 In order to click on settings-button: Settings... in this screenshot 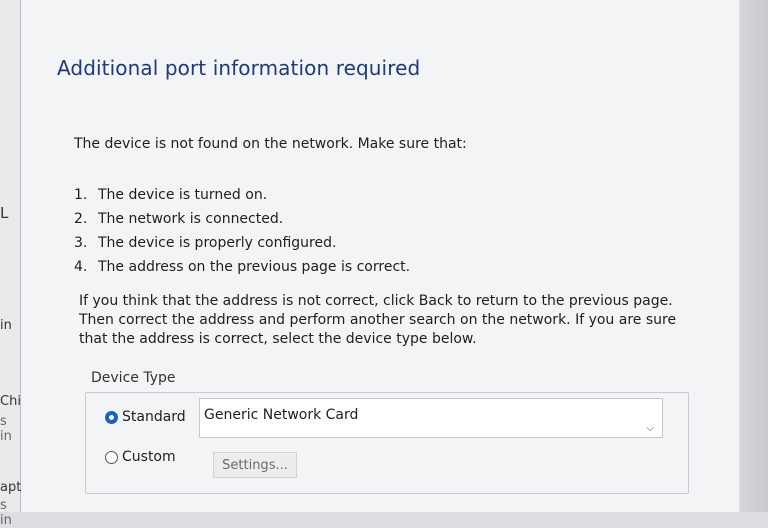, I will do `click(255, 465)`.